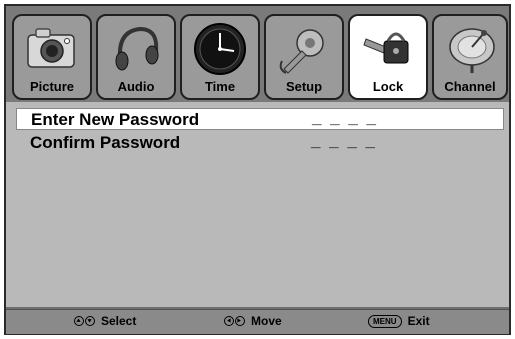 The width and height of the screenshot is (515, 339). I want to click on clock-icon, so click(220, 49).